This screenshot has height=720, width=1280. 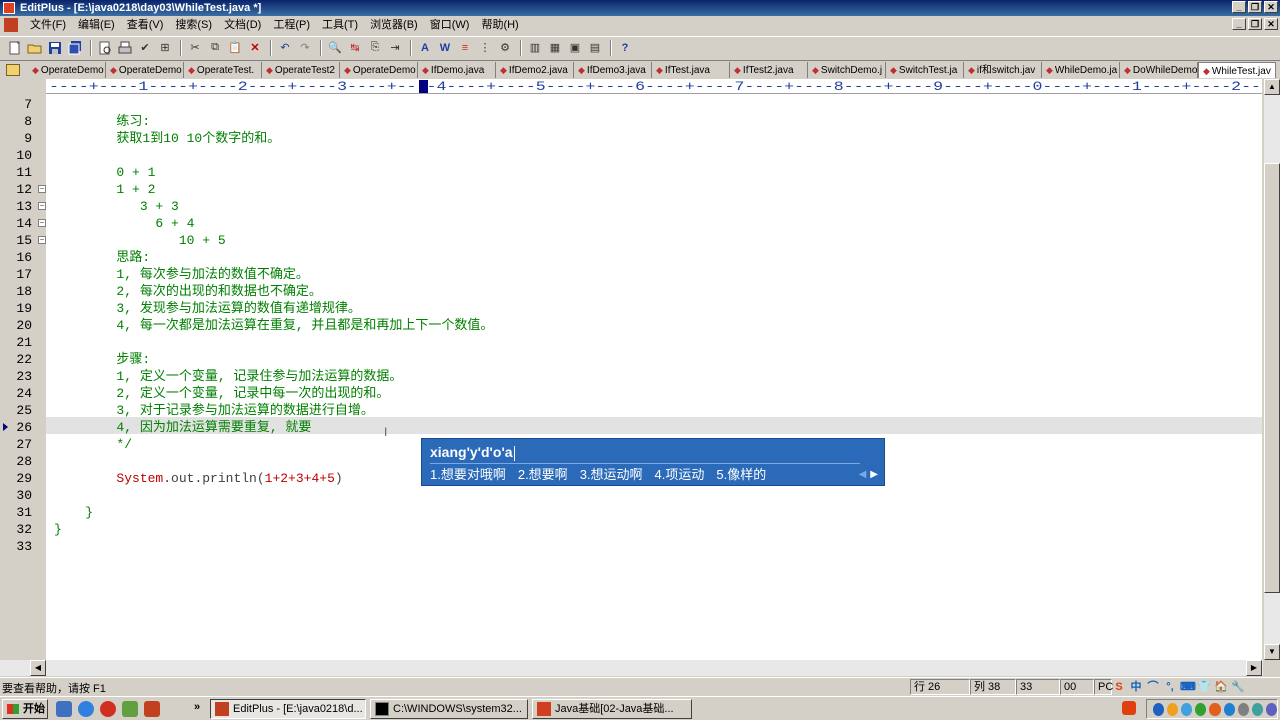 What do you see at coordinates (741, 475) in the screenshot?
I see `ime-candidate: 5.像样的` at bounding box center [741, 475].